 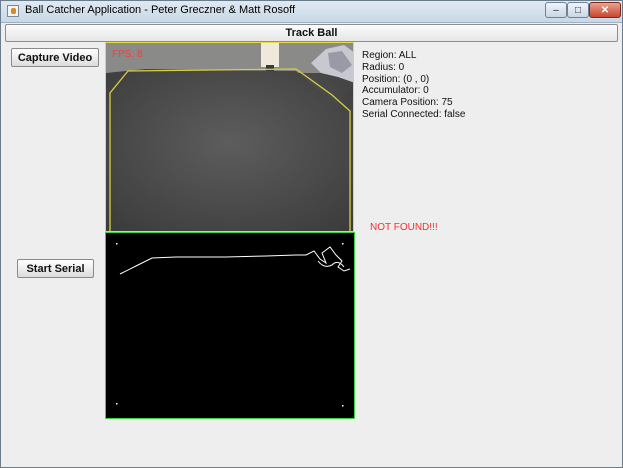 I want to click on edge-detection-image, so click(x=233, y=325).